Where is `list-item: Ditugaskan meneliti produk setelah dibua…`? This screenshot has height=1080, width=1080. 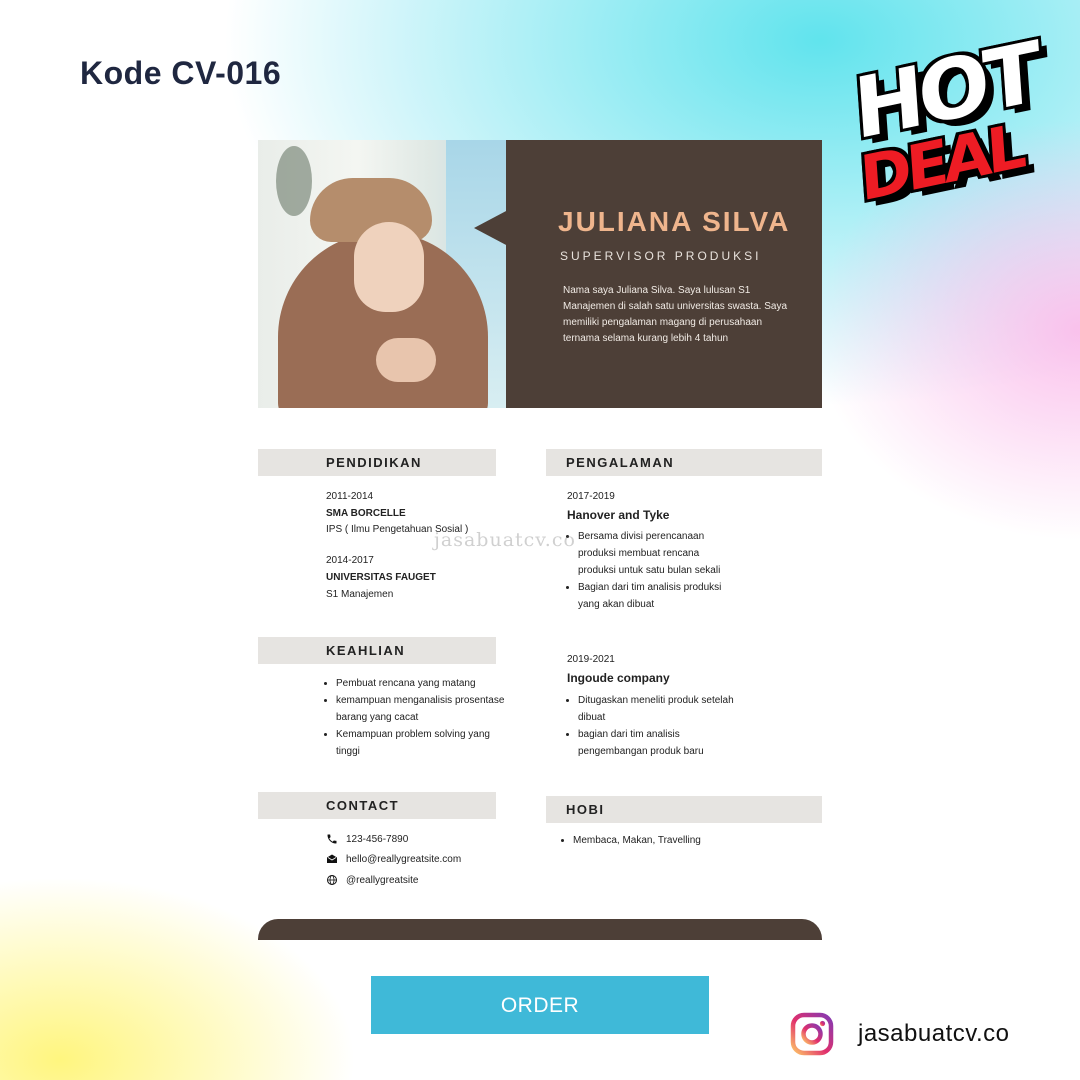
list-item: Ditugaskan meneliti produk setelah dibua… is located at coordinates (658, 709).